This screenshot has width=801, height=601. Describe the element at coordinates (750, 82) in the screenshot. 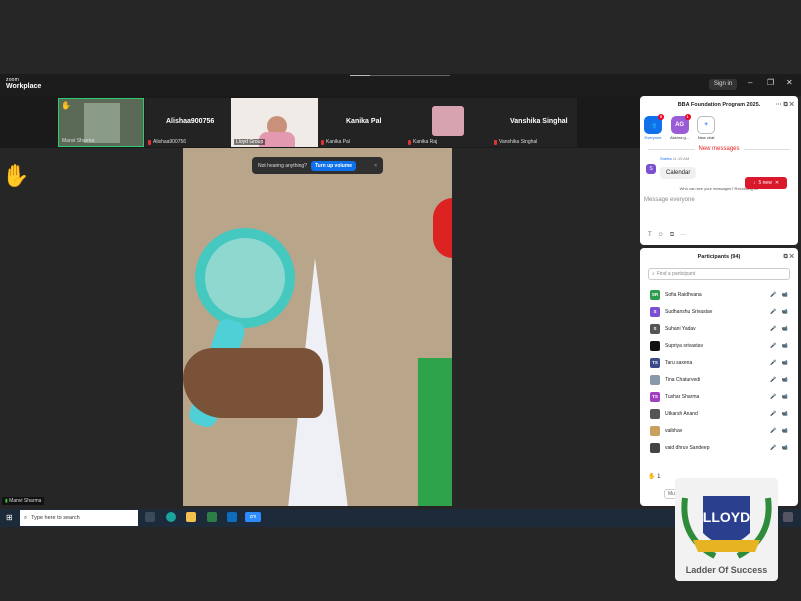

I see `minimize-icon: –` at that location.